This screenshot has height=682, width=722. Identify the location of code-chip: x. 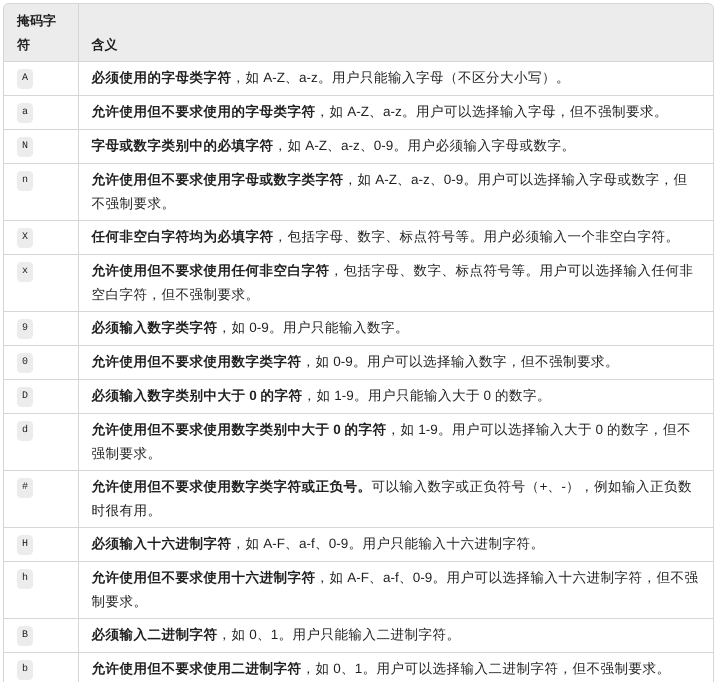
(25, 272).